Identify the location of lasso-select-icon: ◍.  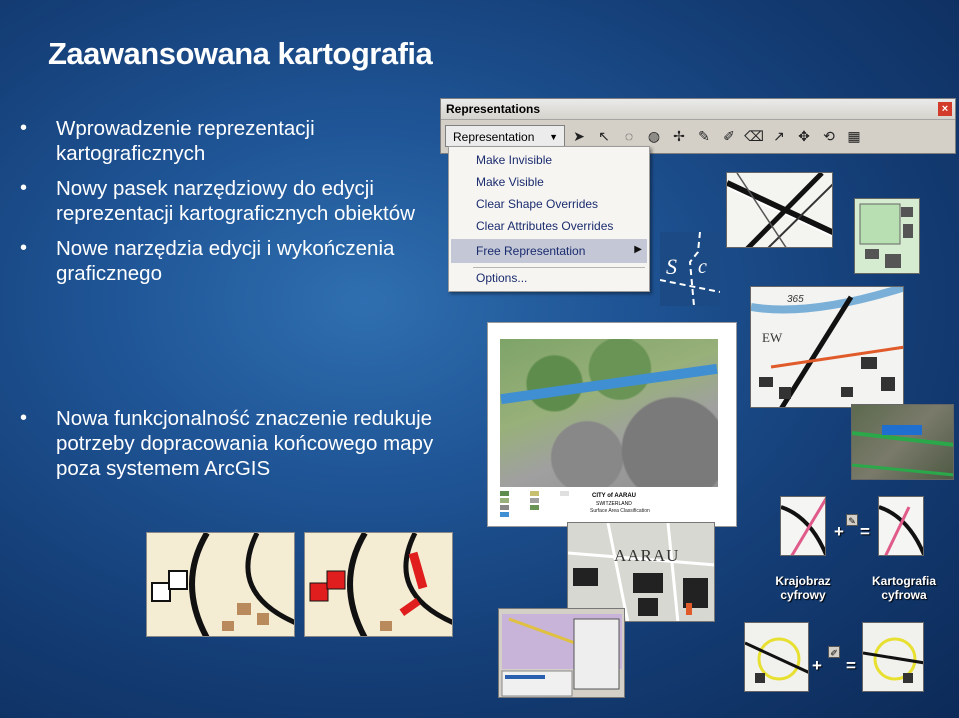
(654, 136).